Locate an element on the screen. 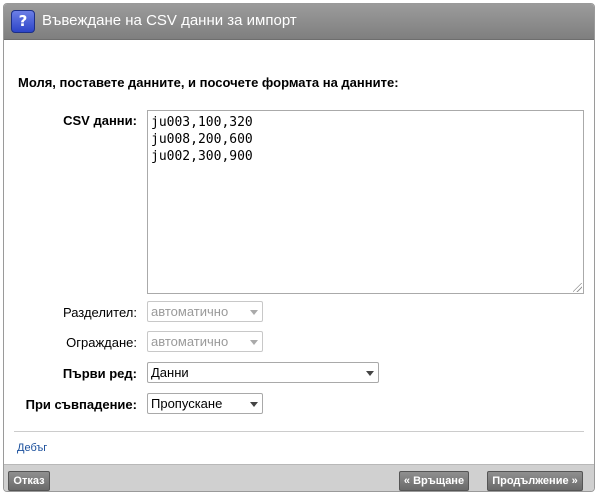  separator-label: Разделител: is located at coordinates (99, 312).